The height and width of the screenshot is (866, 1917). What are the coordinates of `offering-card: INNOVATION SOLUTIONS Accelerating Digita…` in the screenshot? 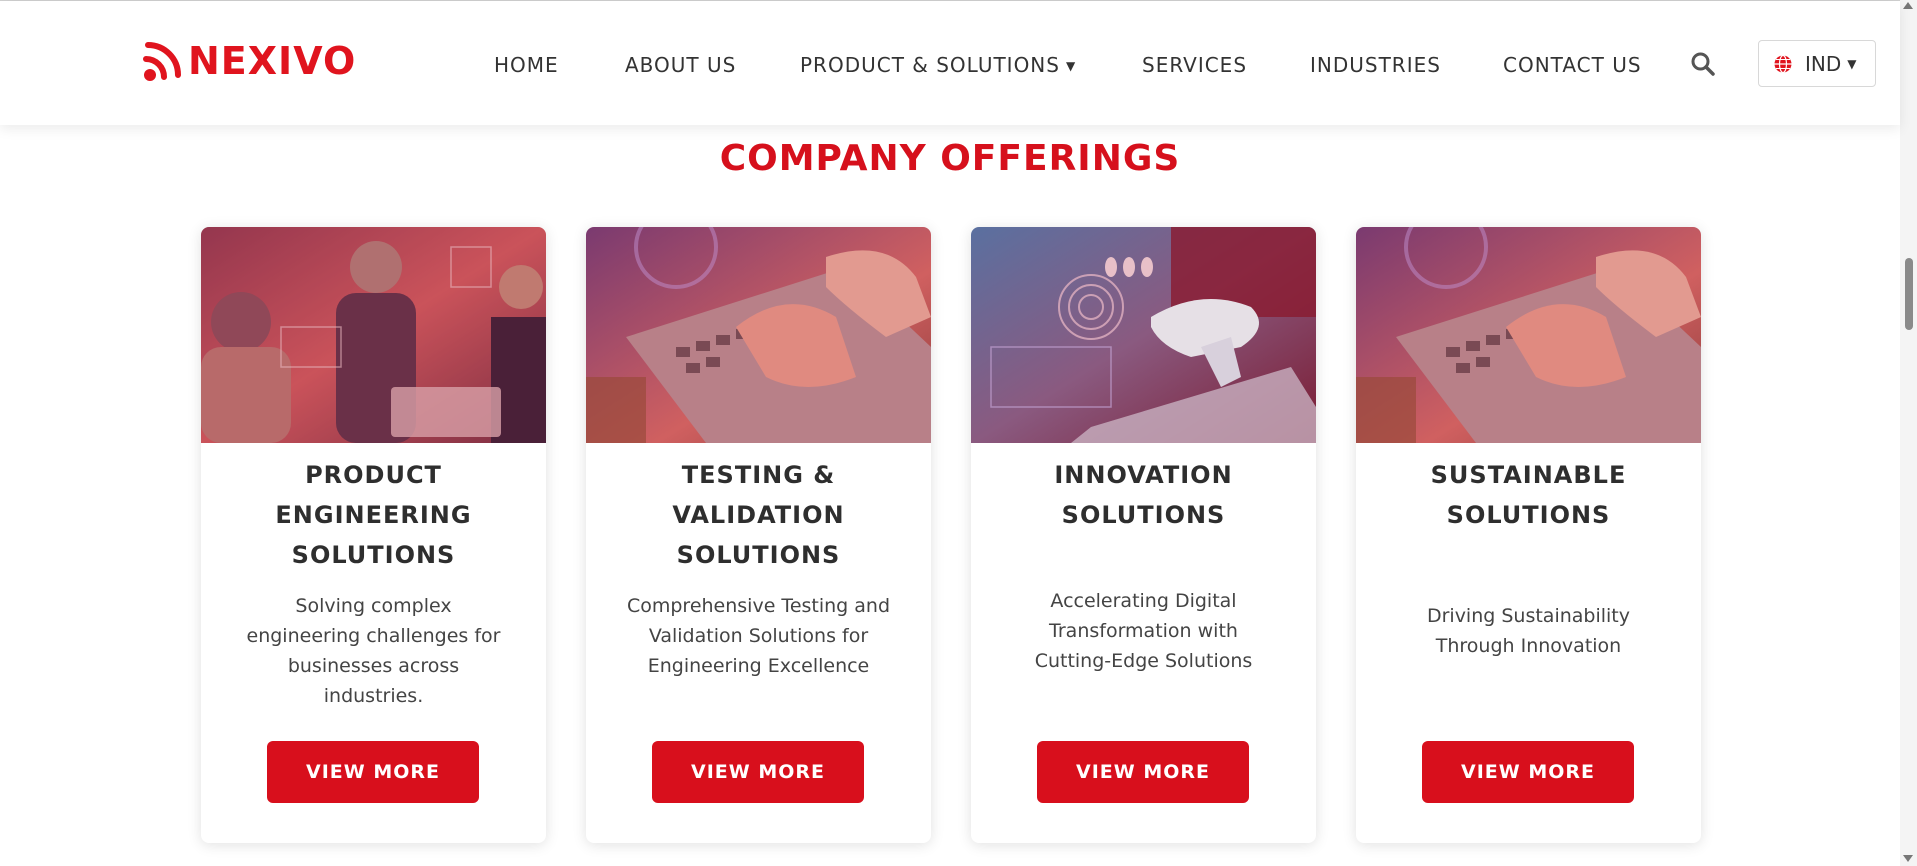 It's located at (1143, 535).